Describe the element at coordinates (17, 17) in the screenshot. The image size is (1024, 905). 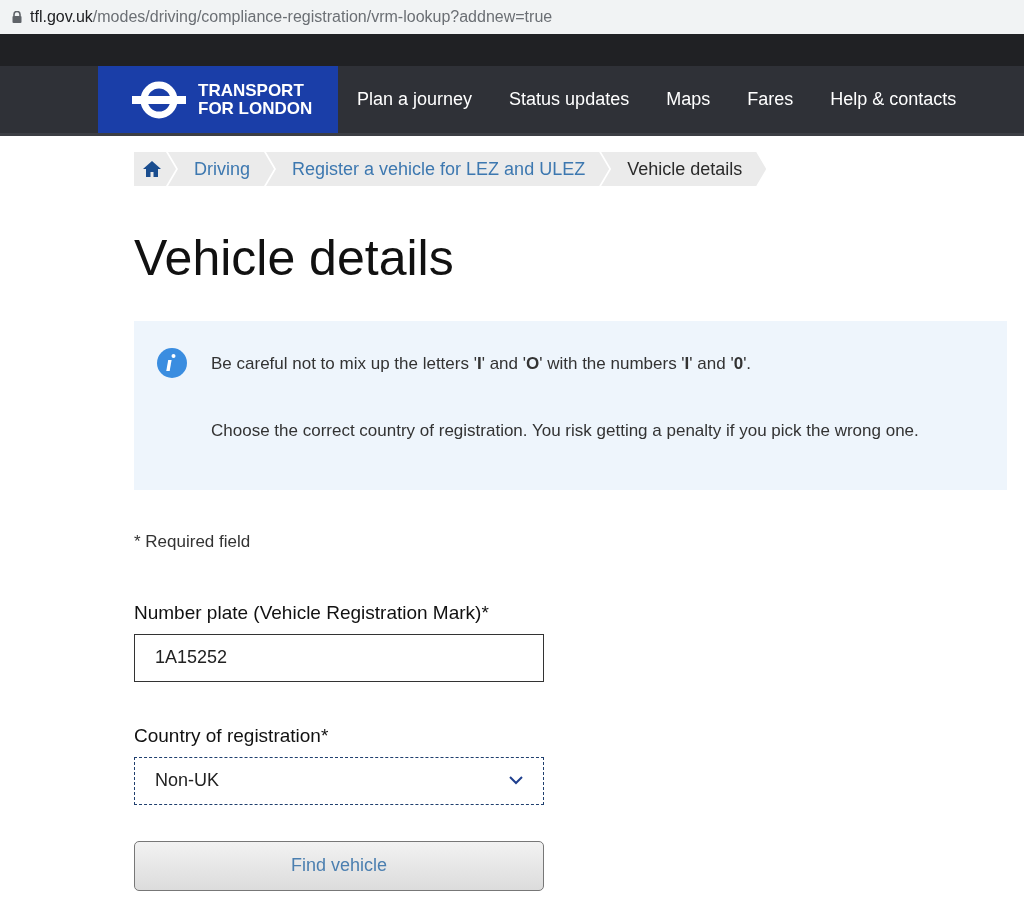
I see `lock-icon` at that location.